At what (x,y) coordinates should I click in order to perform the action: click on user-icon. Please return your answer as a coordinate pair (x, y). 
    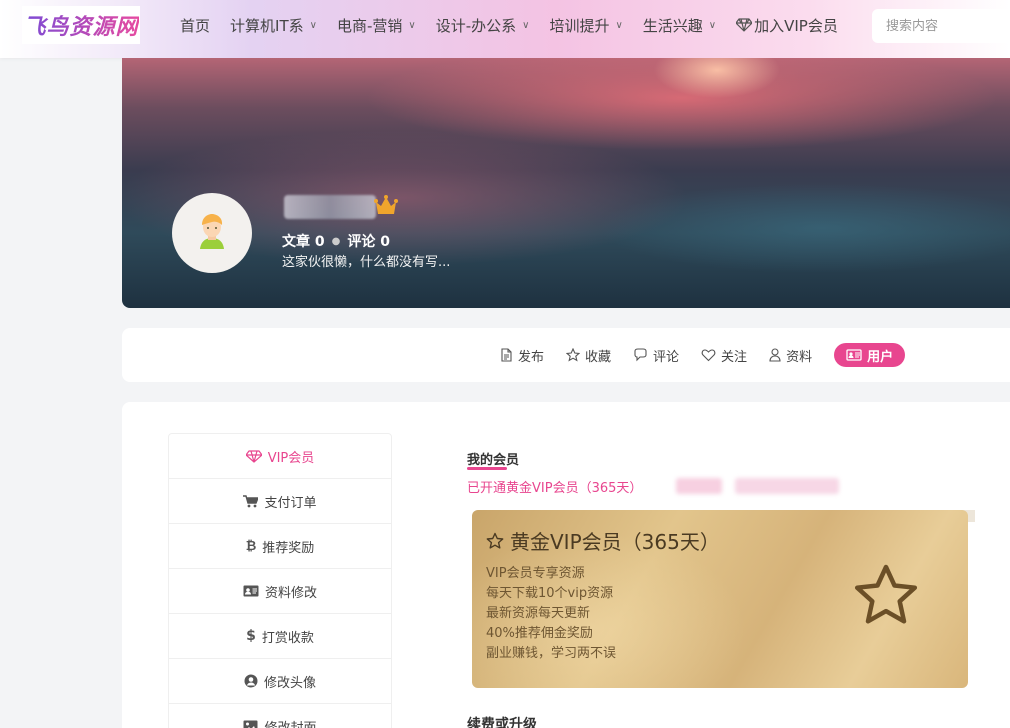
    Looking at the image, I should click on (775, 355).